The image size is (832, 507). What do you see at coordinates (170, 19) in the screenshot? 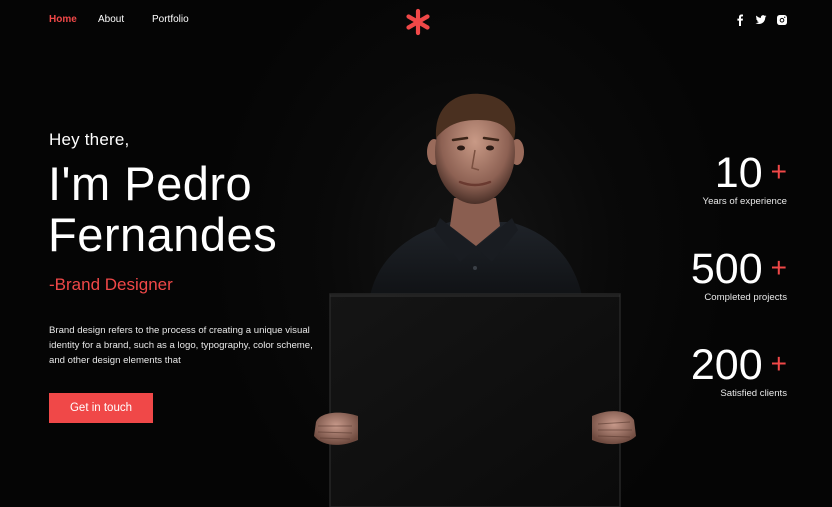
I see `nav-link-portfolio: Portfolio` at bounding box center [170, 19].